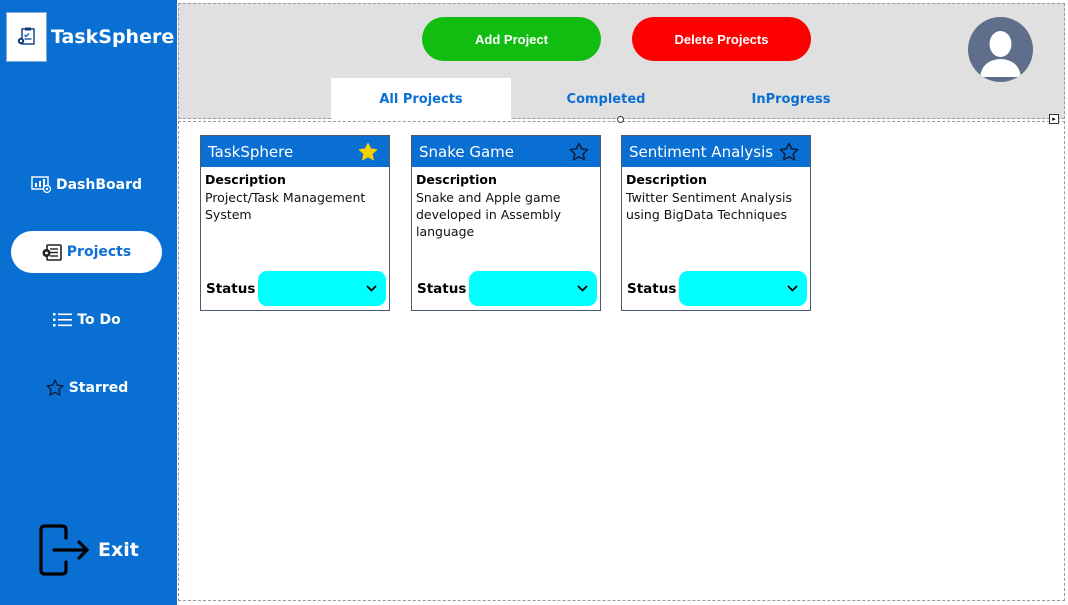 The image size is (1068, 605). I want to click on description-text: Project/Task Management System, so click(285, 206).